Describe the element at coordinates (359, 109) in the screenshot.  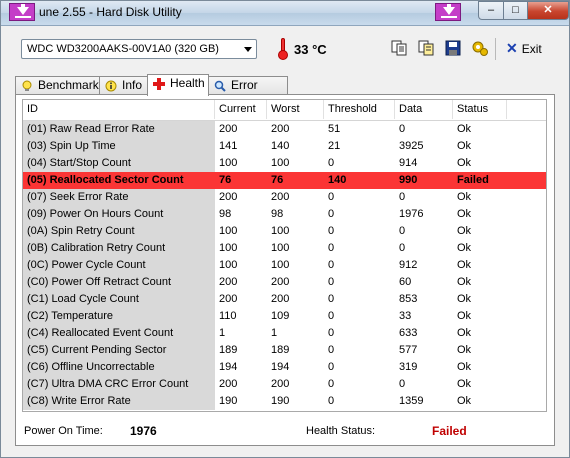
I see `column-header-threshold: Threshold` at that location.